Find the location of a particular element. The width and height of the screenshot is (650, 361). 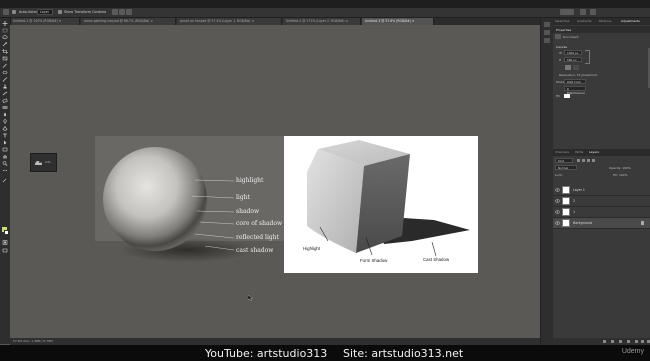

marquee-tool-icon is located at coordinates (5, 30).